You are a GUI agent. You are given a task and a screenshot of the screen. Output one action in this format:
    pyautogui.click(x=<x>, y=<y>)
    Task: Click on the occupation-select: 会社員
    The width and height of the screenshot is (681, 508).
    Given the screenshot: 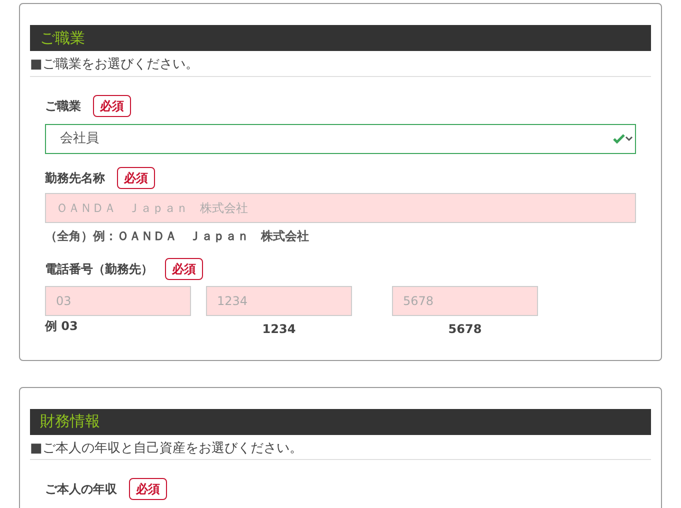 What is the action you would take?
    pyautogui.click(x=340, y=139)
    